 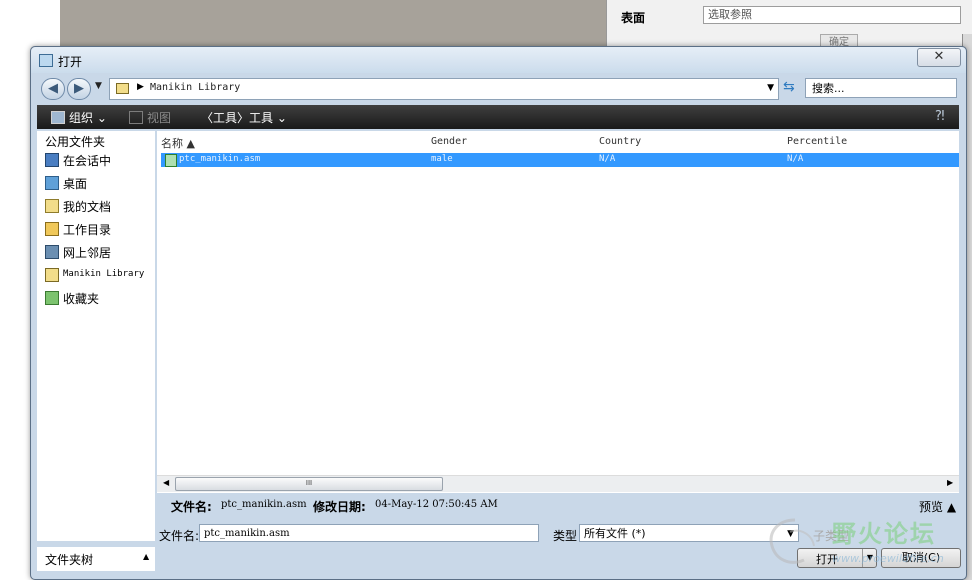 I want to click on column-header-percentile: Percentile, so click(x=817, y=141).